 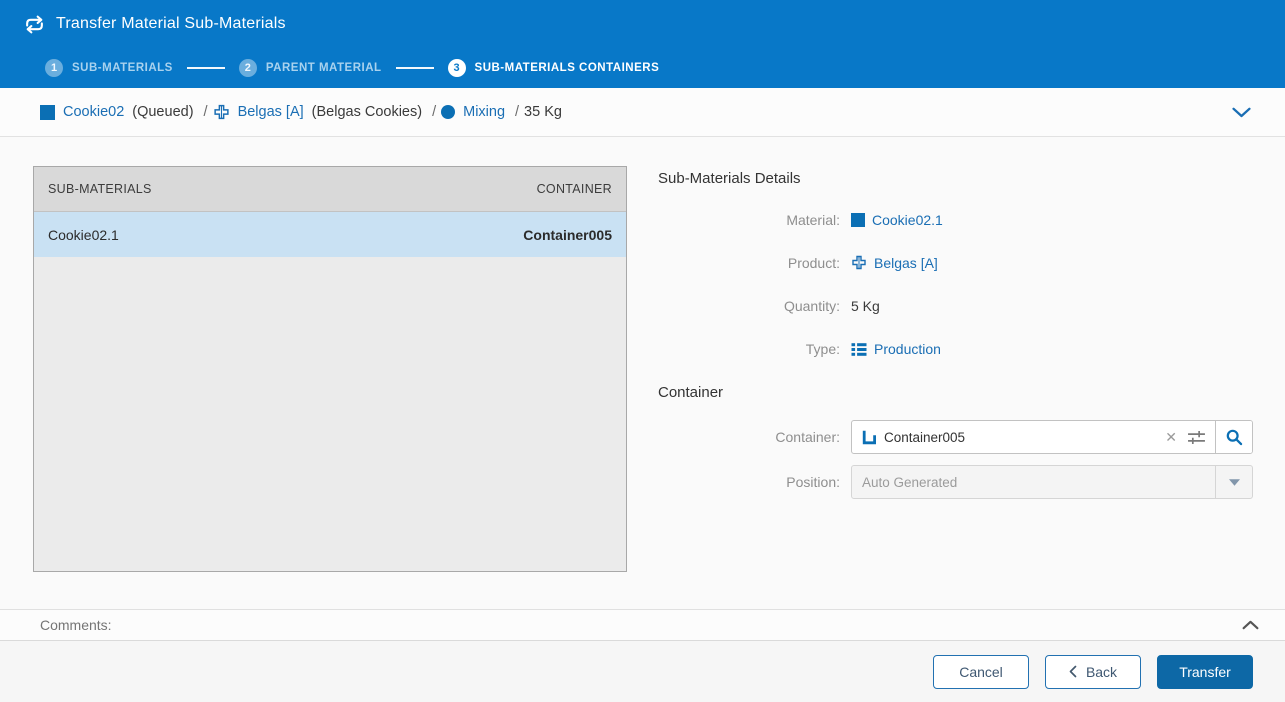 What do you see at coordinates (1233, 437) in the screenshot?
I see `magnifier-icon` at bounding box center [1233, 437].